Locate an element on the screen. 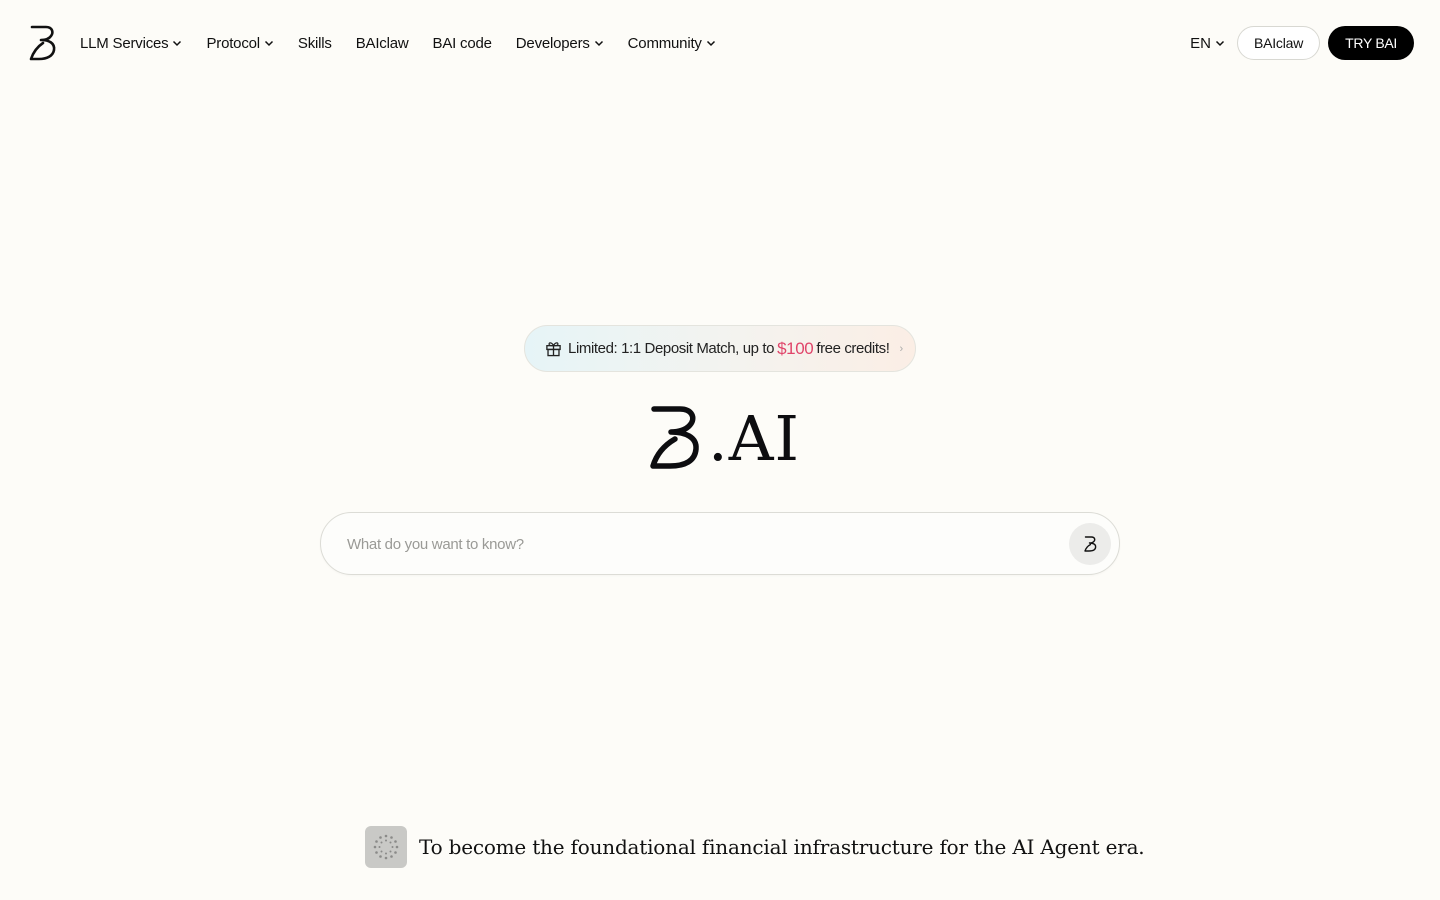 This screenshot has width=1440, height=900. baiclaw-button: BAIclaw is located at coordinates (1278, 43).